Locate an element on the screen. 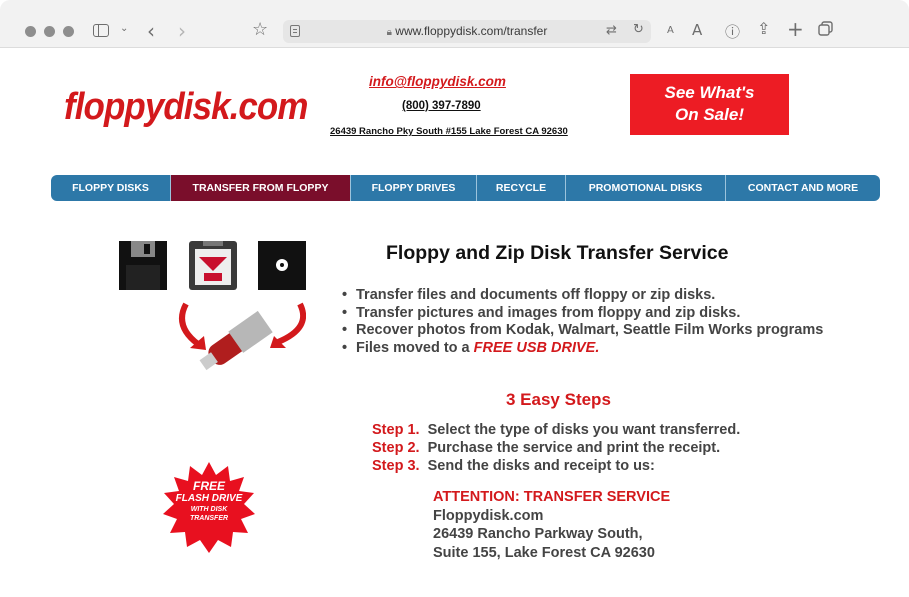 The width and height of the screenshot is (909, 597). zip-disk-icon is located at coordinates (213, 265).